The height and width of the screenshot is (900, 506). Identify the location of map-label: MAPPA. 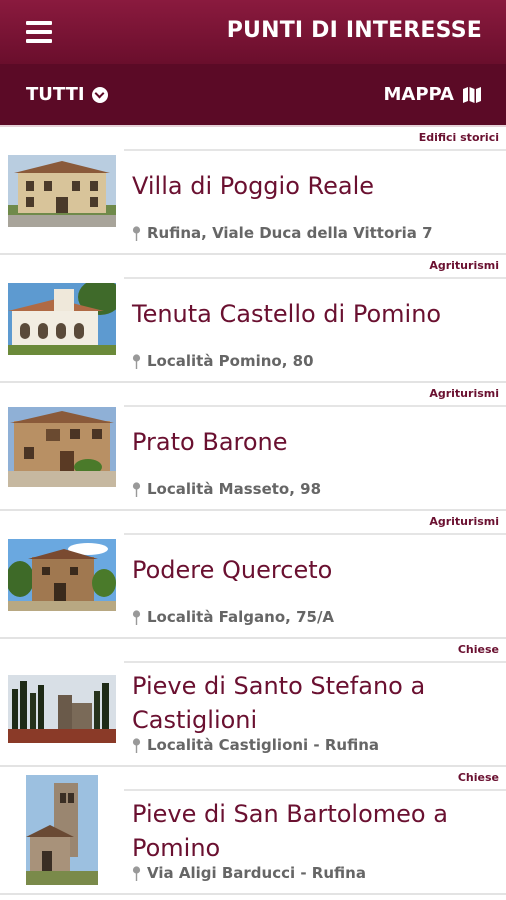
(418, 94).